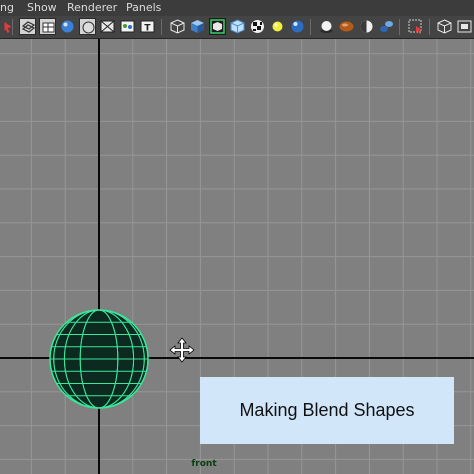  Describe the element at coordinates (386, 26) in the screenshot. I see `anti-aliasing-icon` at that location.